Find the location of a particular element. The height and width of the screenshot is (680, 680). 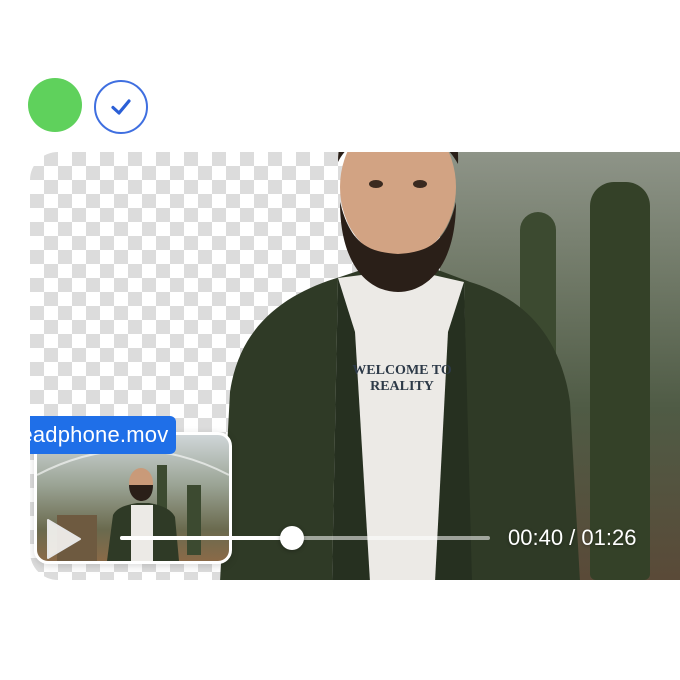

progress-knob is located at coordinates (292, 538).